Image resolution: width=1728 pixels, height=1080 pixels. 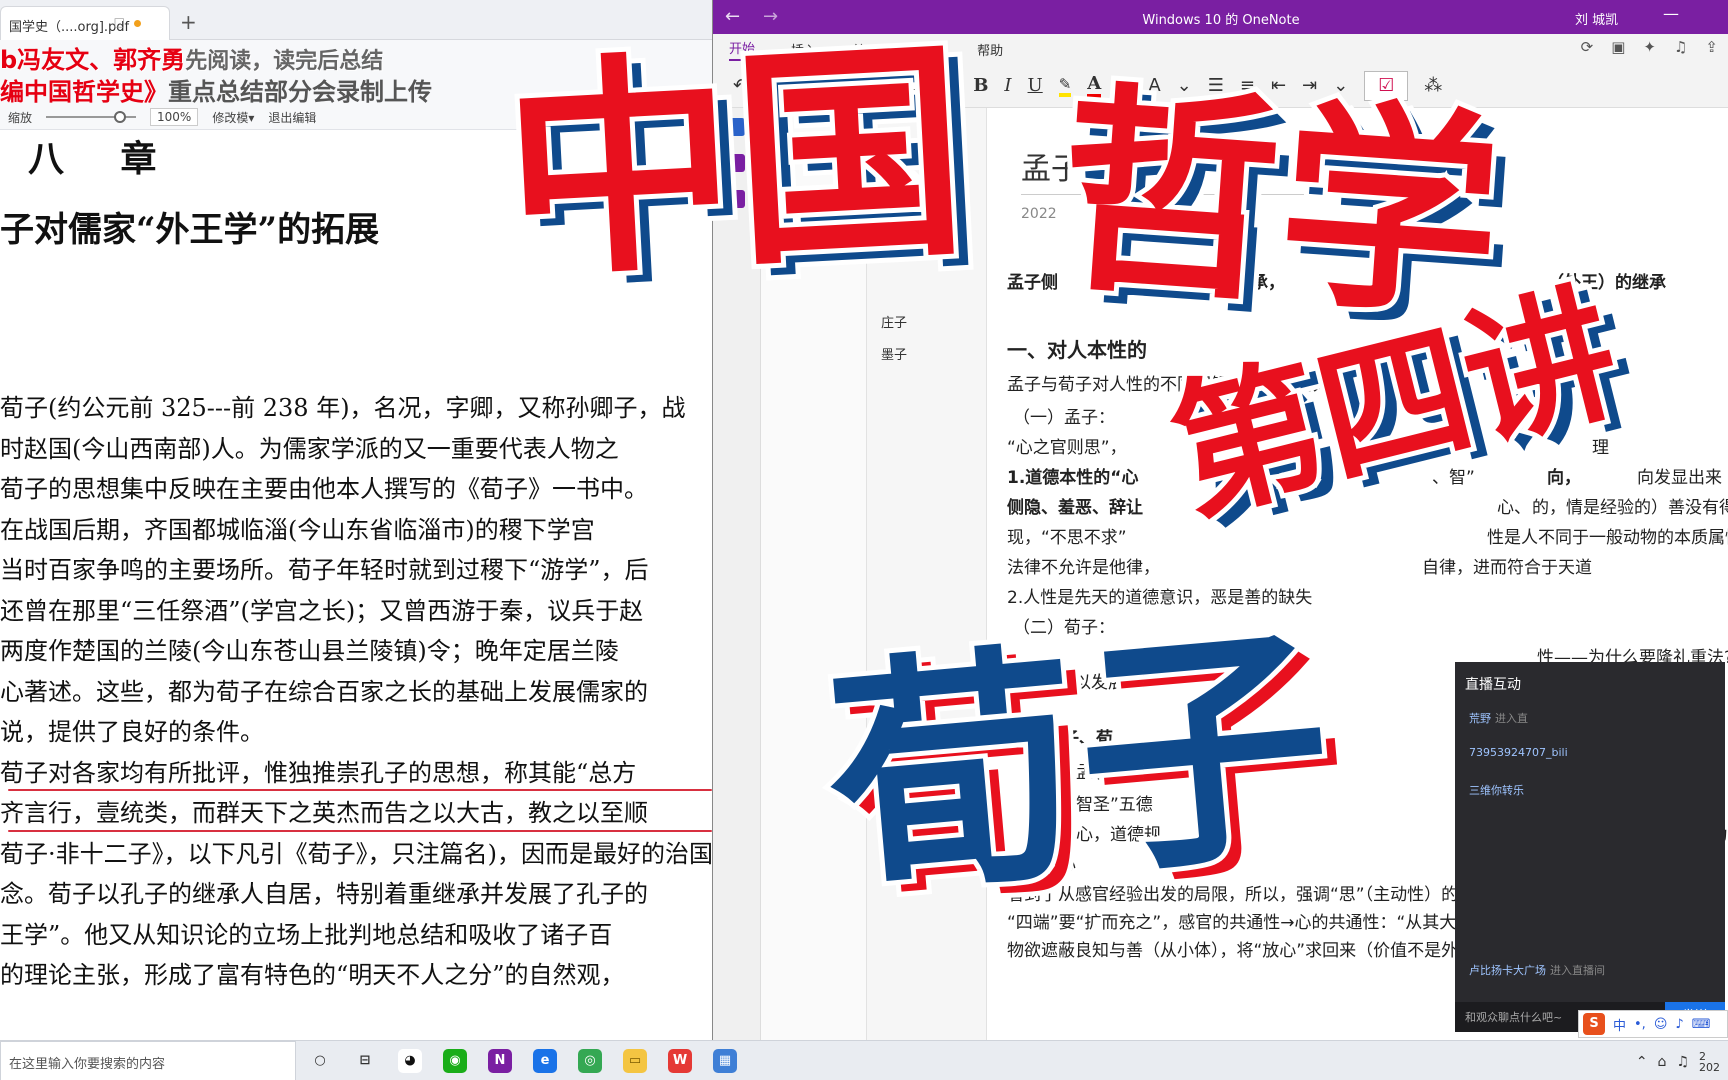 I want to click on clock: 2 202, so click(x=1709, y=1062).